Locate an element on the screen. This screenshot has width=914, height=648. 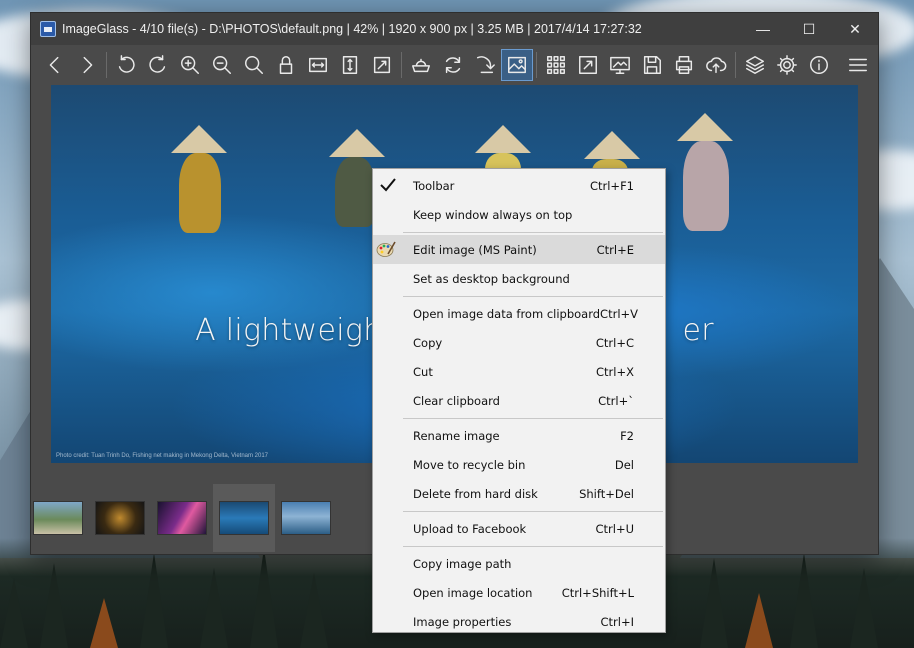
menu-item-copy: Copy Ctrl+C is located at coordinates (519, 342).